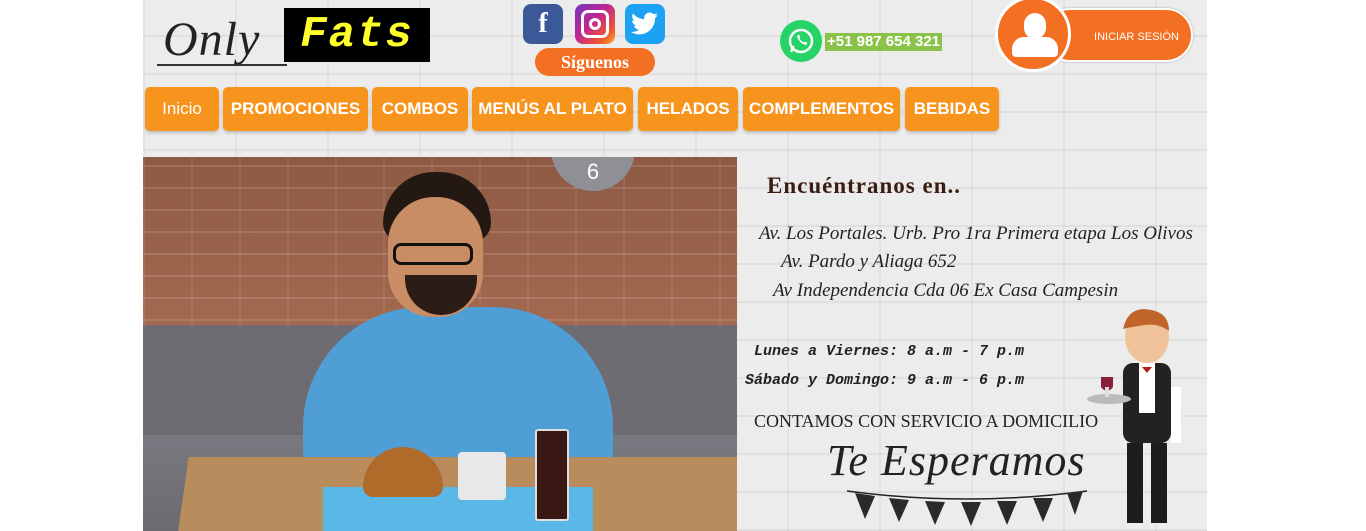  What do you see at coordinates (357, 35) in the screenshot?
I see `logo-word-fats: Fats` at bounding box center [357, 35].